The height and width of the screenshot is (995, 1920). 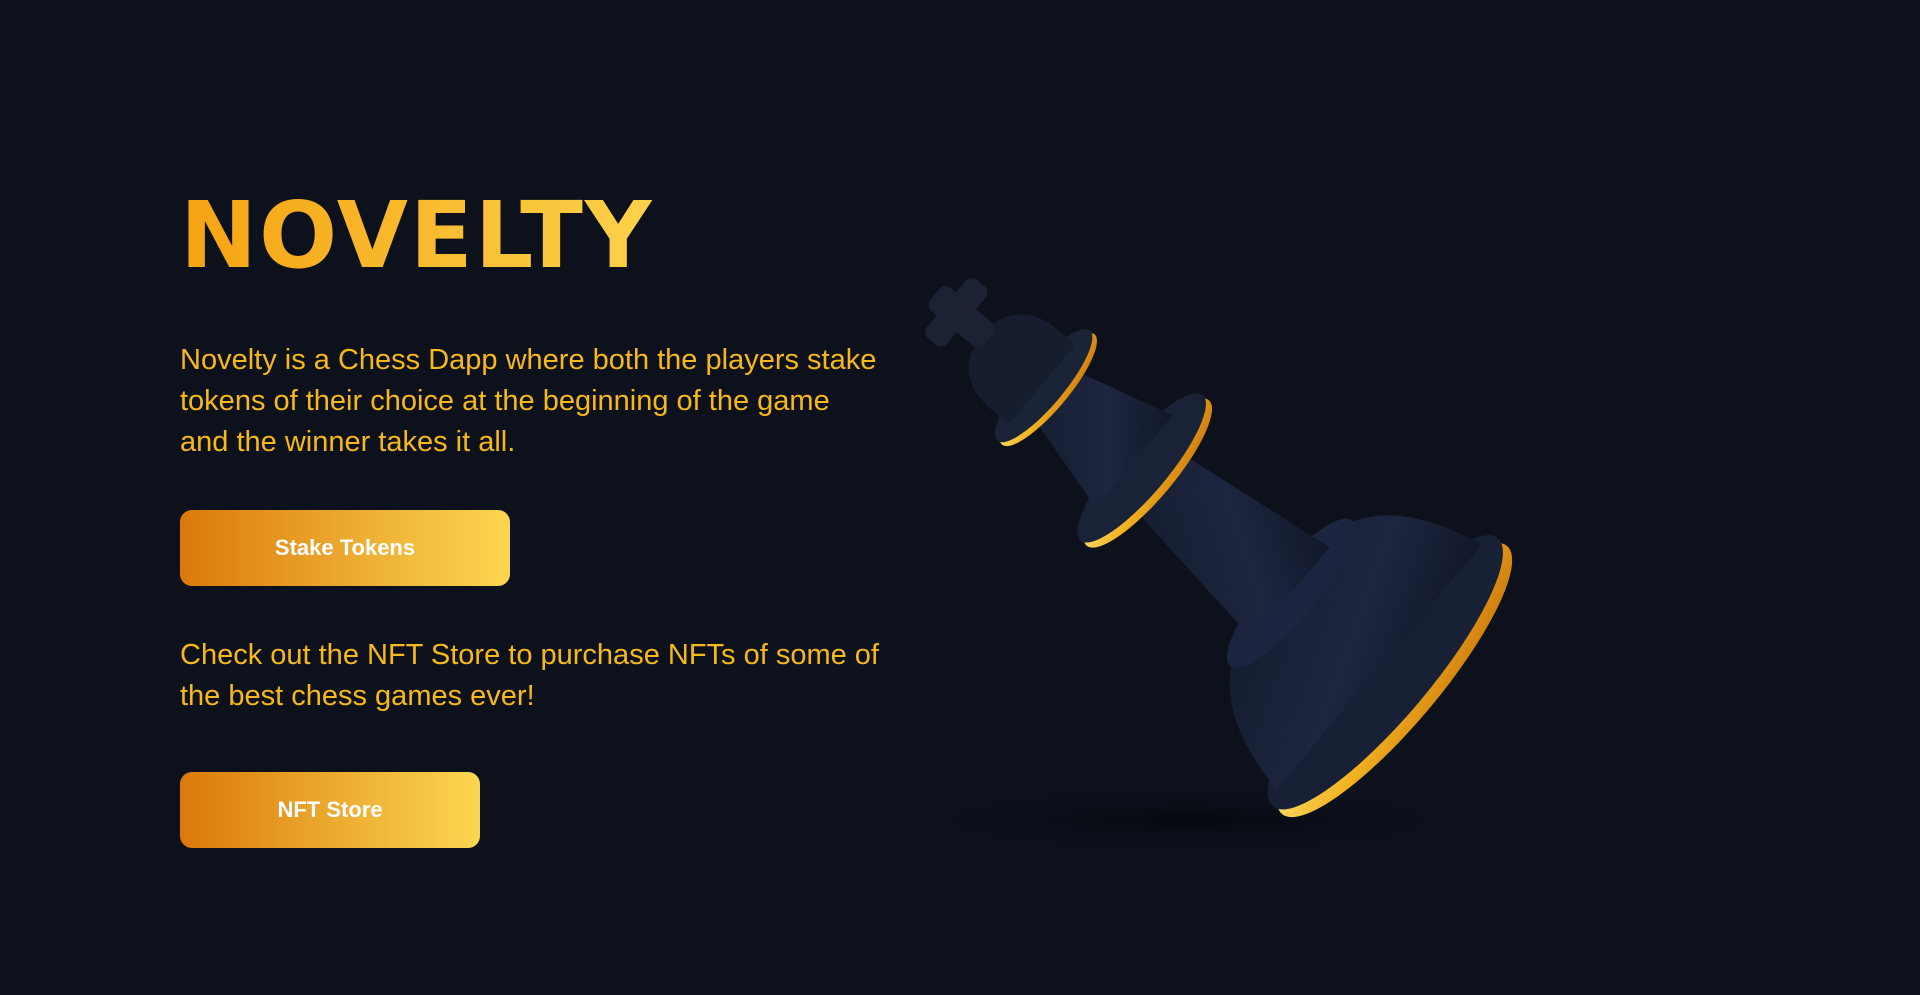 What do you see at coordinates (330, 810) in the screenshot?
I see `nft-store-button: NFT Store` at bounding box center [330, 810].